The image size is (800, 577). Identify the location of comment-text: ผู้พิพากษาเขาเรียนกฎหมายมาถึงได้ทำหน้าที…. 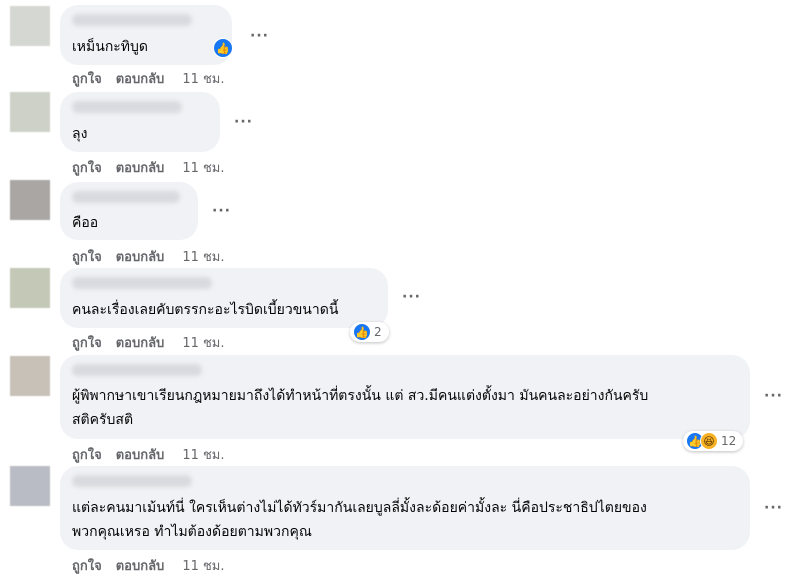
(360, 408).